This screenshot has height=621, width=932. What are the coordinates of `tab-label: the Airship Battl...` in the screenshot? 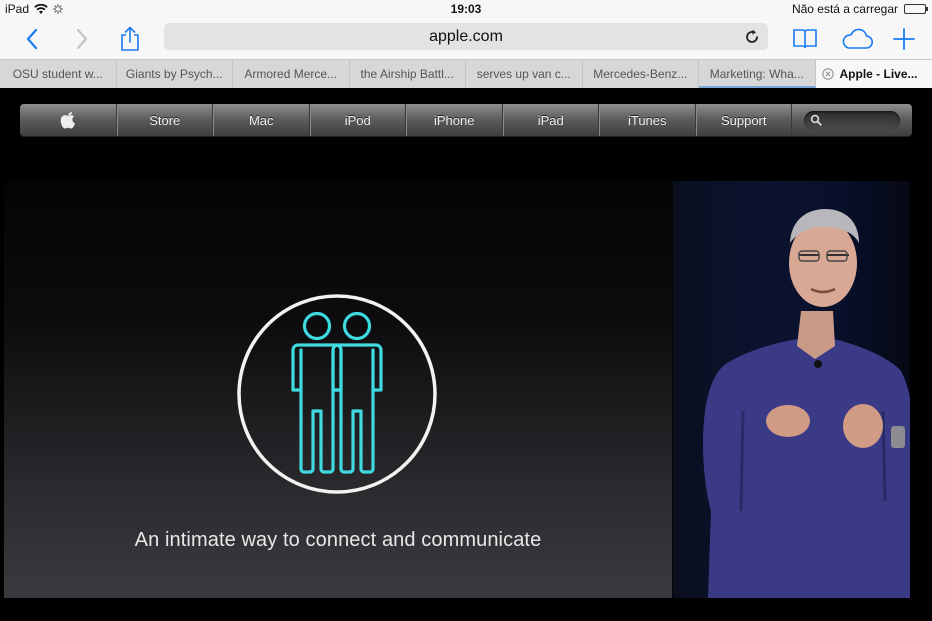 It's located at (407, 74).